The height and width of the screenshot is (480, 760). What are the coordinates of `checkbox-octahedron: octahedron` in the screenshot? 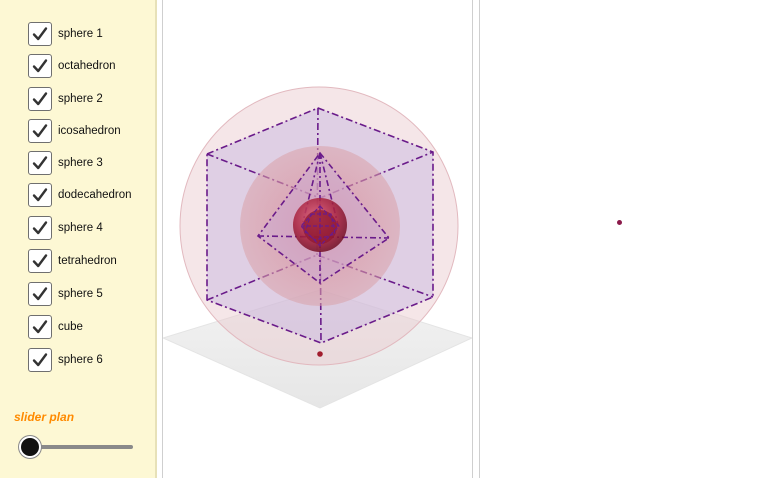 It's located at (72, 66).